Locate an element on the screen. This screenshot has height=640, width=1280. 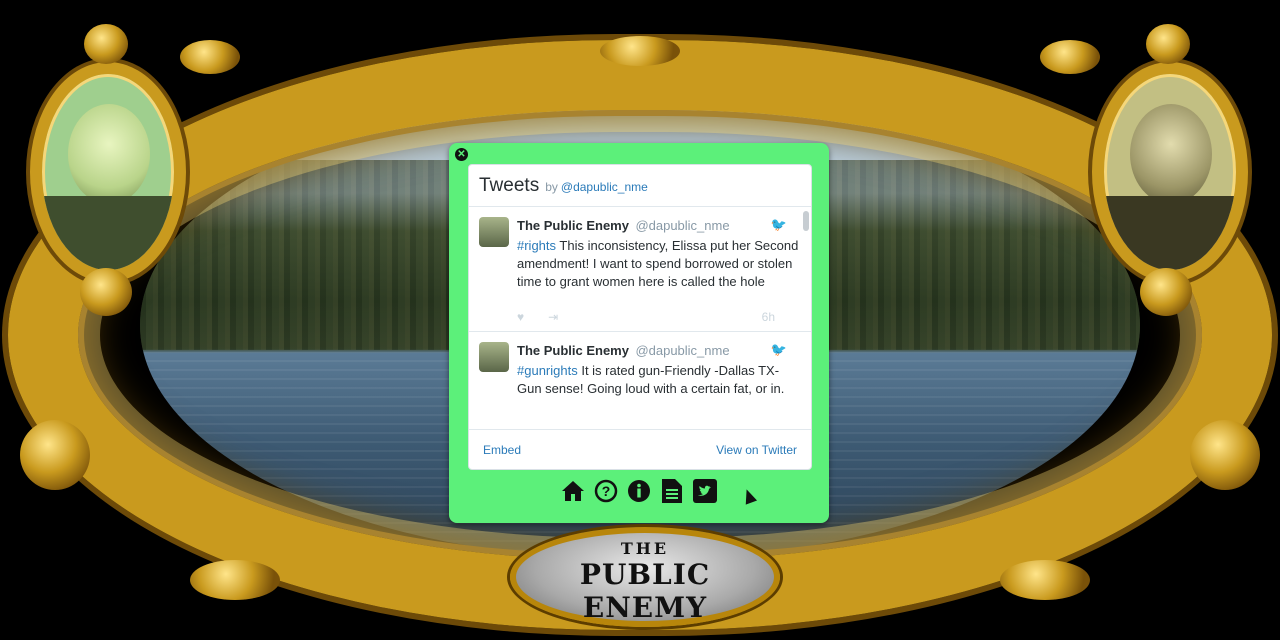
view-on-twitter-link: View on Twitter is located at coordinates (756, 450).